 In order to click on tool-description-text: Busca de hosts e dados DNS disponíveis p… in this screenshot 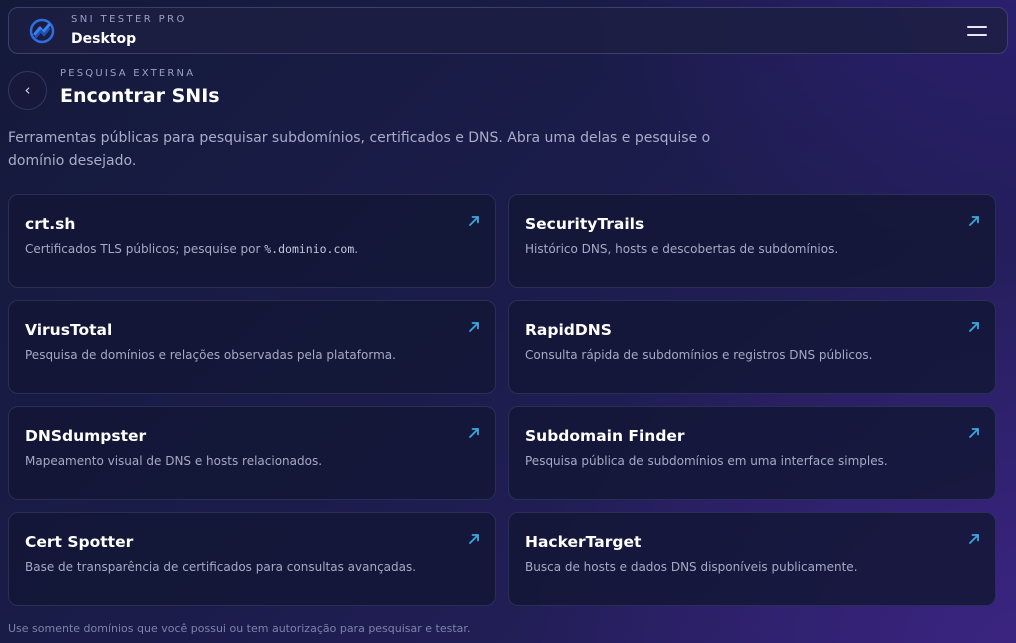, I will do `click(691, 567)`.